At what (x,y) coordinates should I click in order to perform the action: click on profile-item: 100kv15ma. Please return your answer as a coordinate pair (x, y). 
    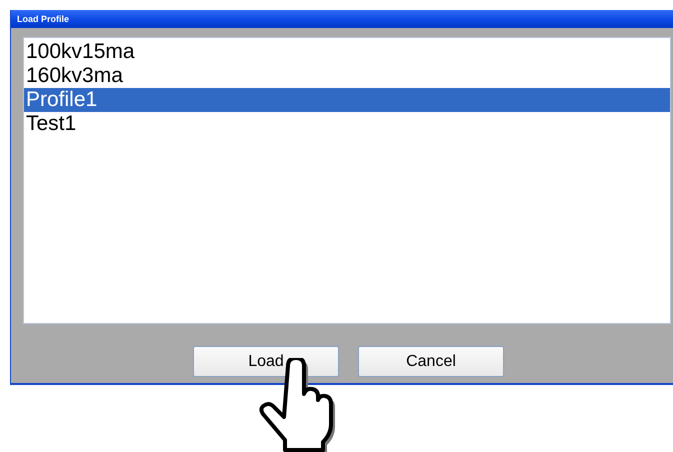
    Looking at the image, I should click on (347, 52).